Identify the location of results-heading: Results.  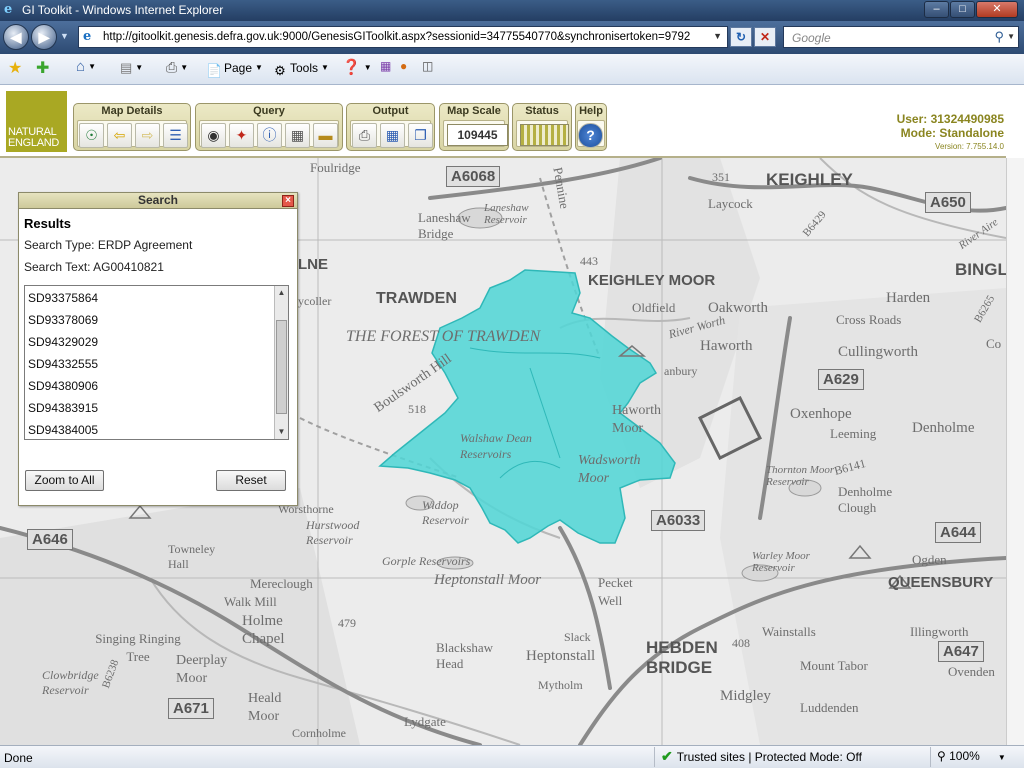
(47, 223).